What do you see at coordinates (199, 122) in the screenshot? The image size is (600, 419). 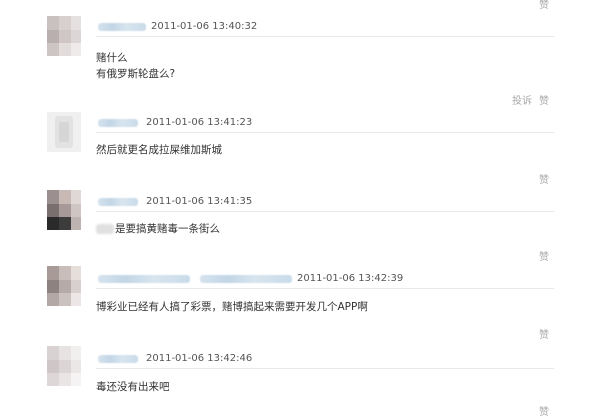 I see `timestamp: 2011-01-06 13:41:23` at bounding box center [199, 122].